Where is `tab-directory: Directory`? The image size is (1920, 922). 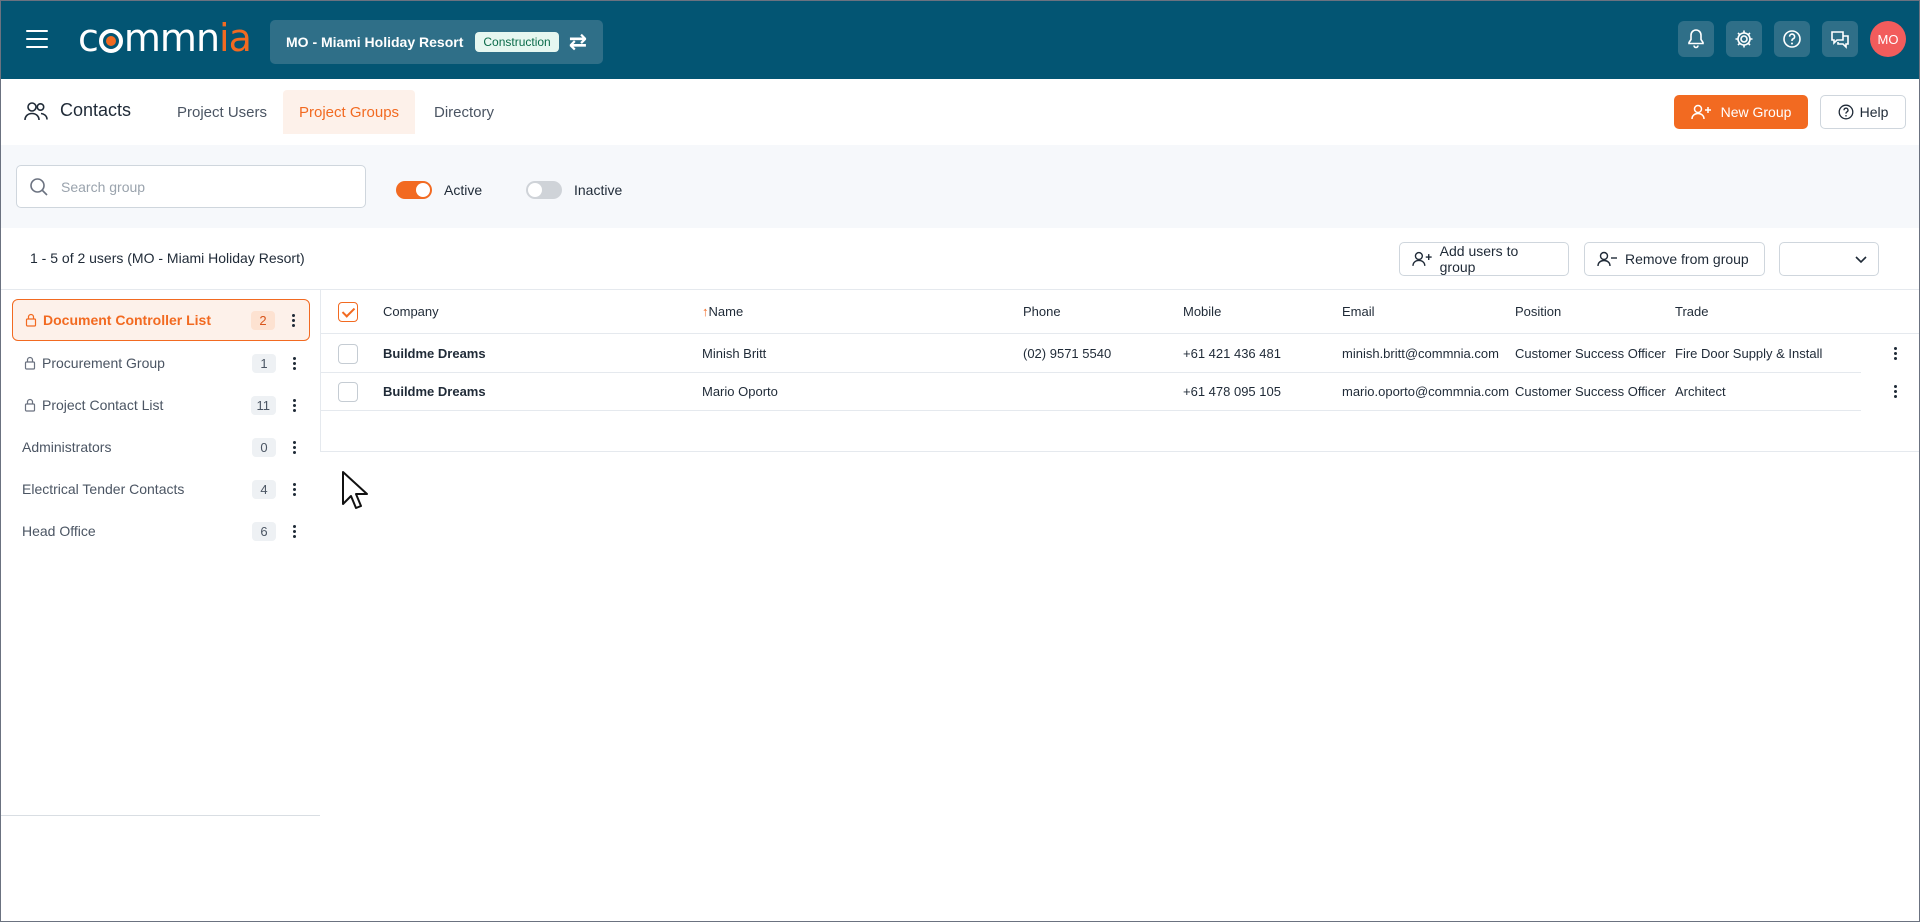
tab-directory: Directory is located at coordinates (464, 112).